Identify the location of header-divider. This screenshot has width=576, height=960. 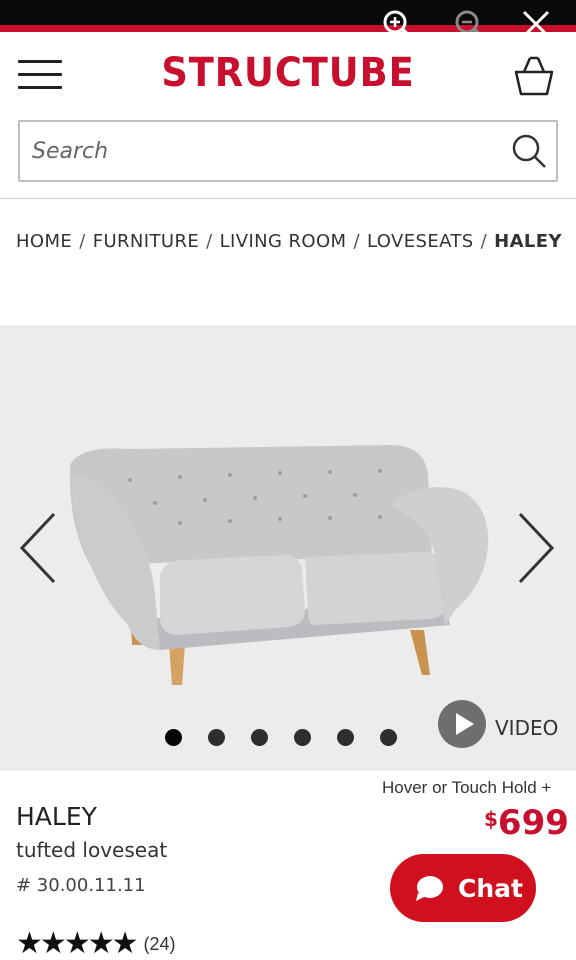
(288, 198).